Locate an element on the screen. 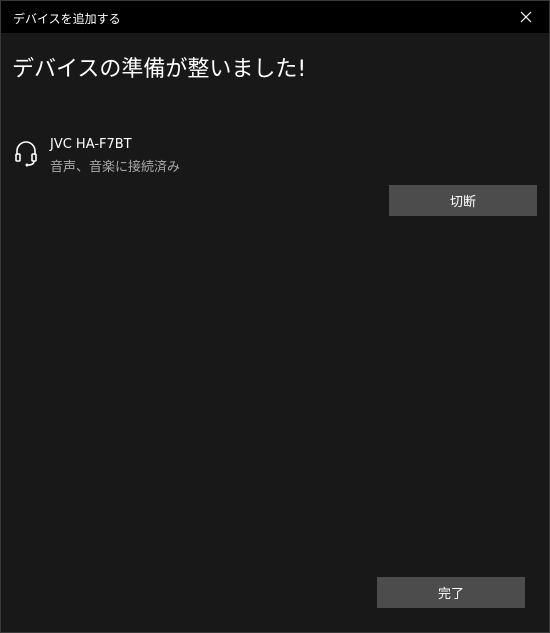 This screenshot has height=633, width=550. headset-icon is located at coordinates (26, 154).